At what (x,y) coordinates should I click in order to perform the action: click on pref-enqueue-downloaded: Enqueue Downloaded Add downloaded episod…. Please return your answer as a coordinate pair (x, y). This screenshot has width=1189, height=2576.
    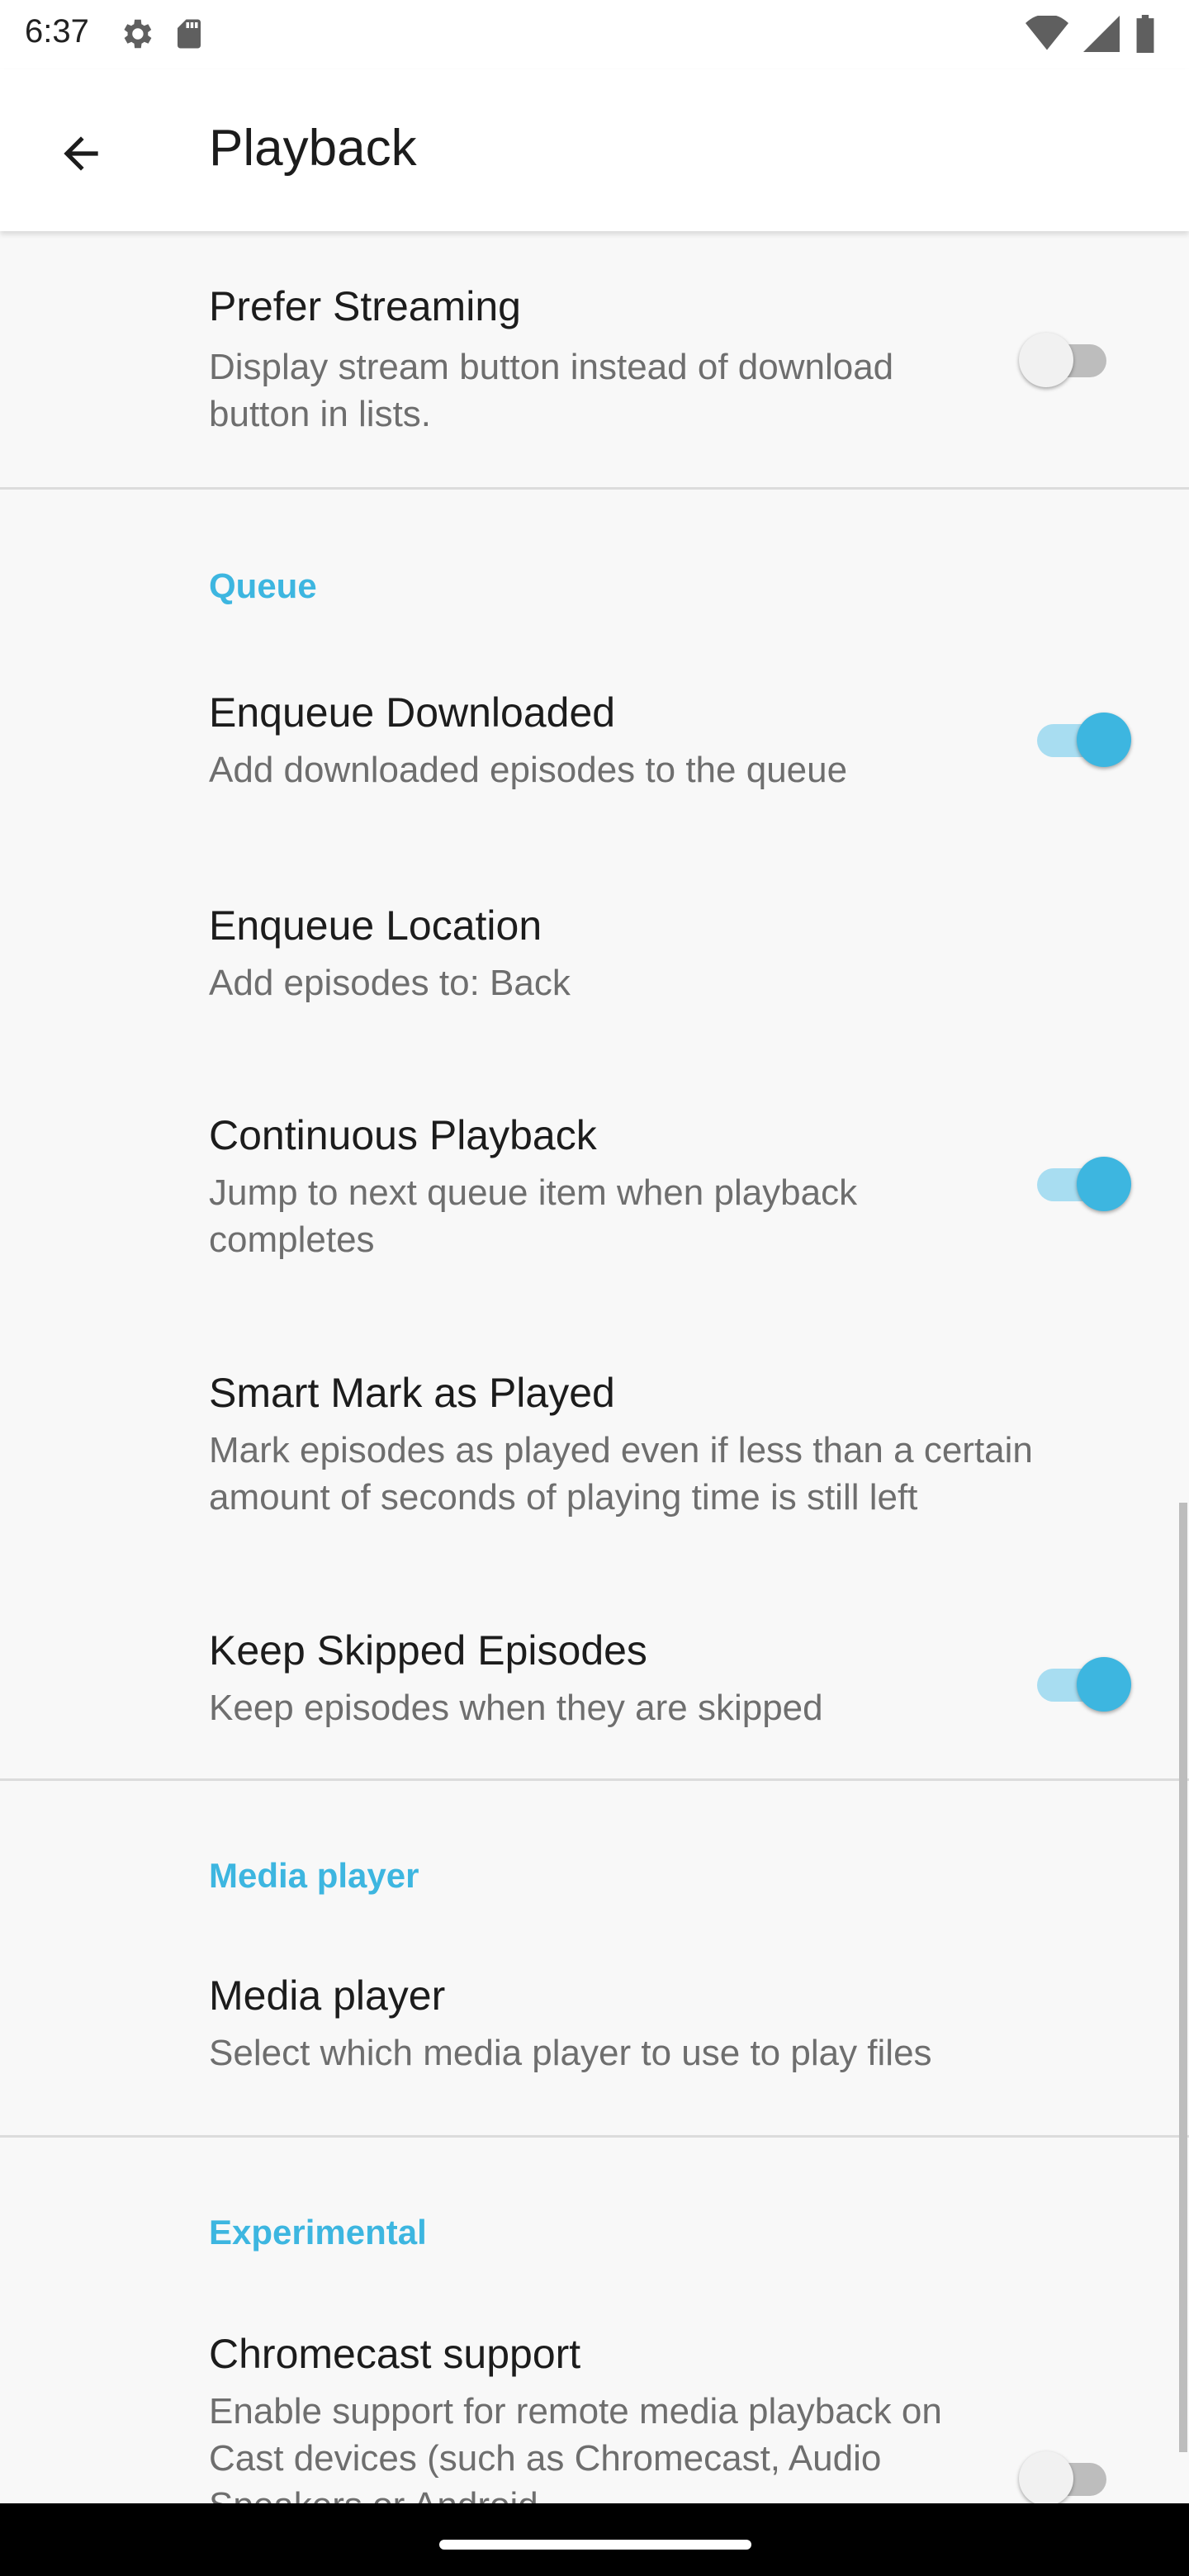
    Looking at the image, I should click on (594, 769).